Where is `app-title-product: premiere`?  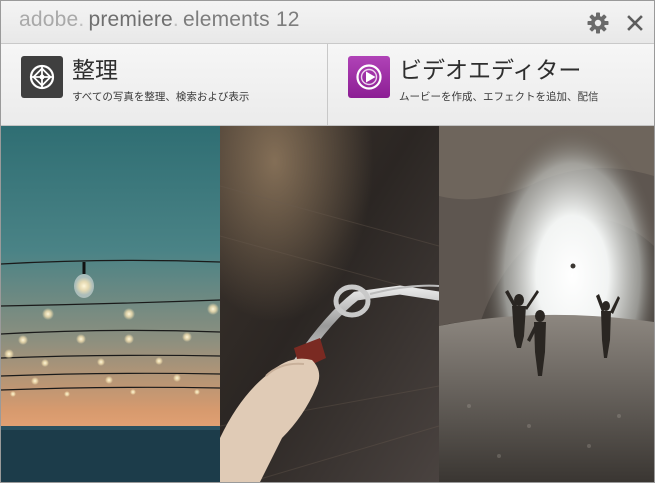
app-title-product: premiere is located at coordinates (130, 19).